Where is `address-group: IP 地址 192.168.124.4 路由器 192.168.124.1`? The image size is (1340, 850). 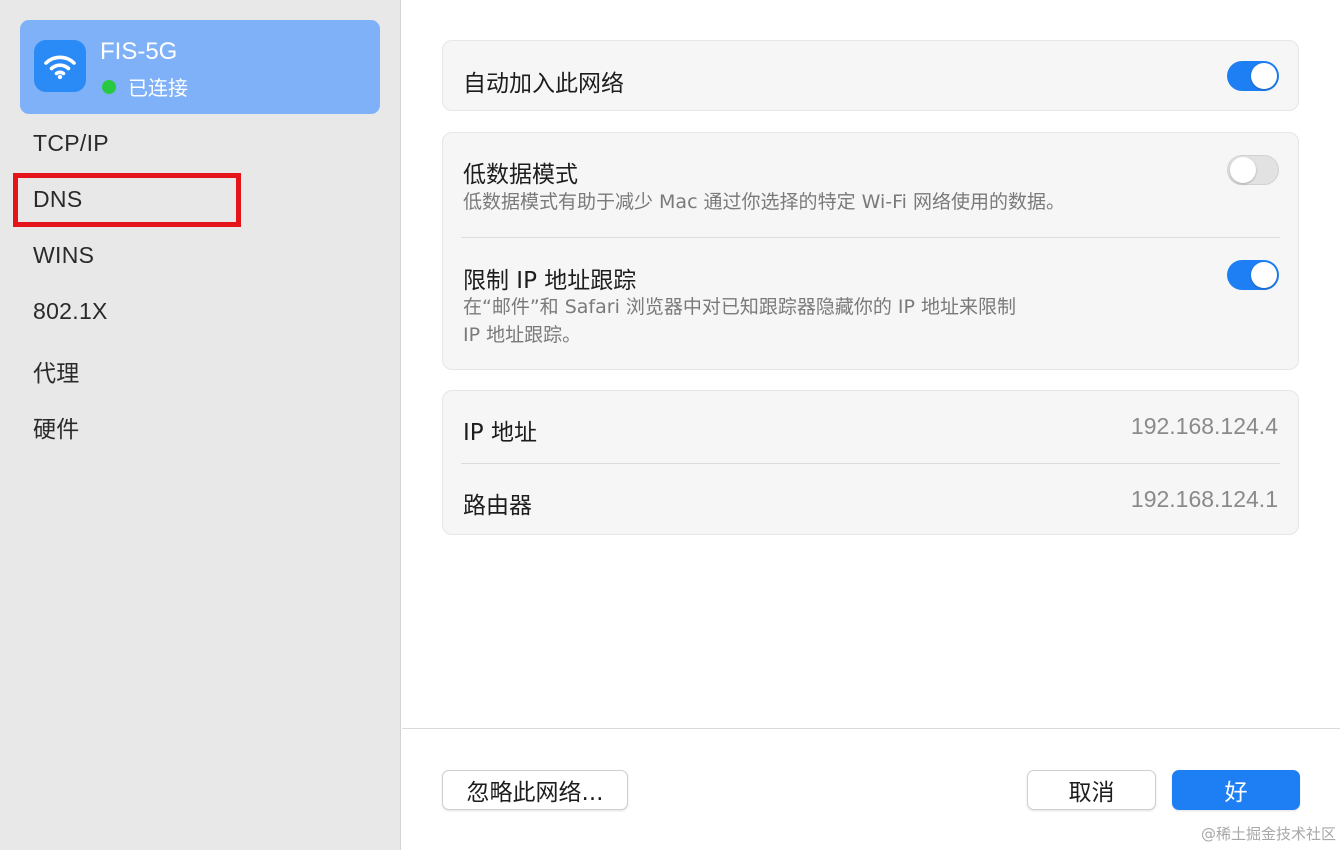
address-group: IP 地址 192.168.124.4 路由器 192.168.124.1 is located at coordinates (870, 462).